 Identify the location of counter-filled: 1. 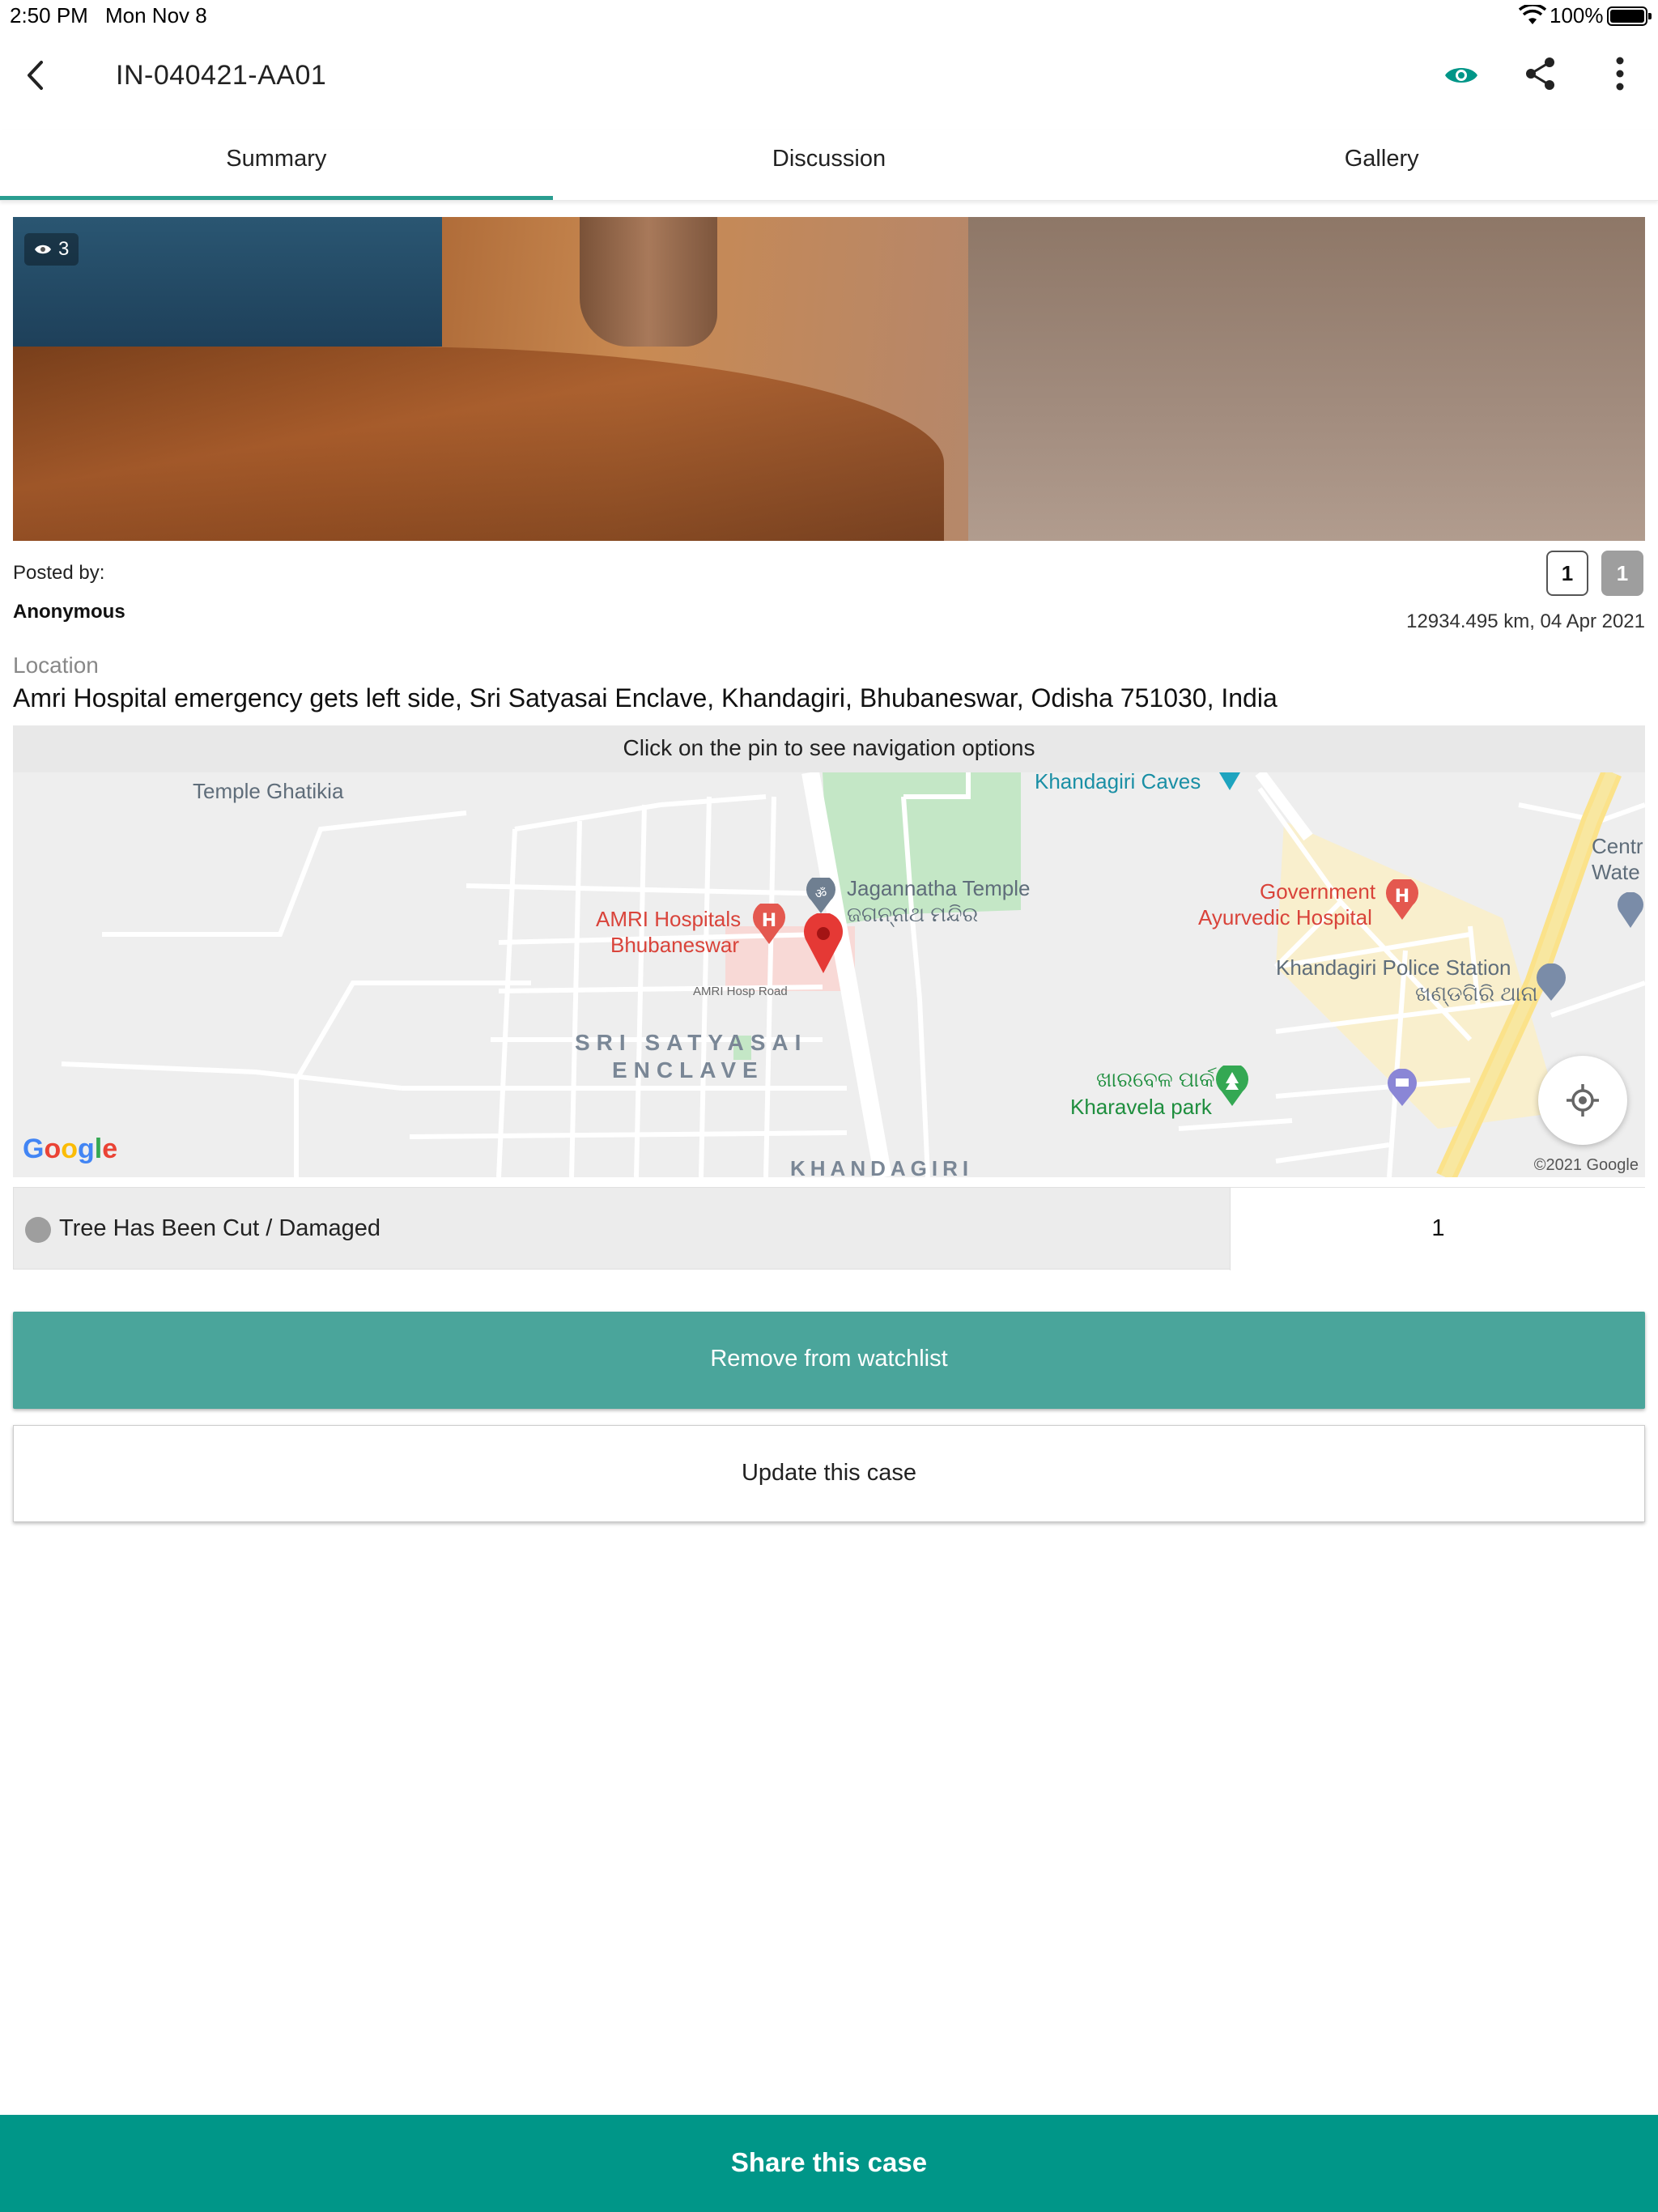
(1622, 573).